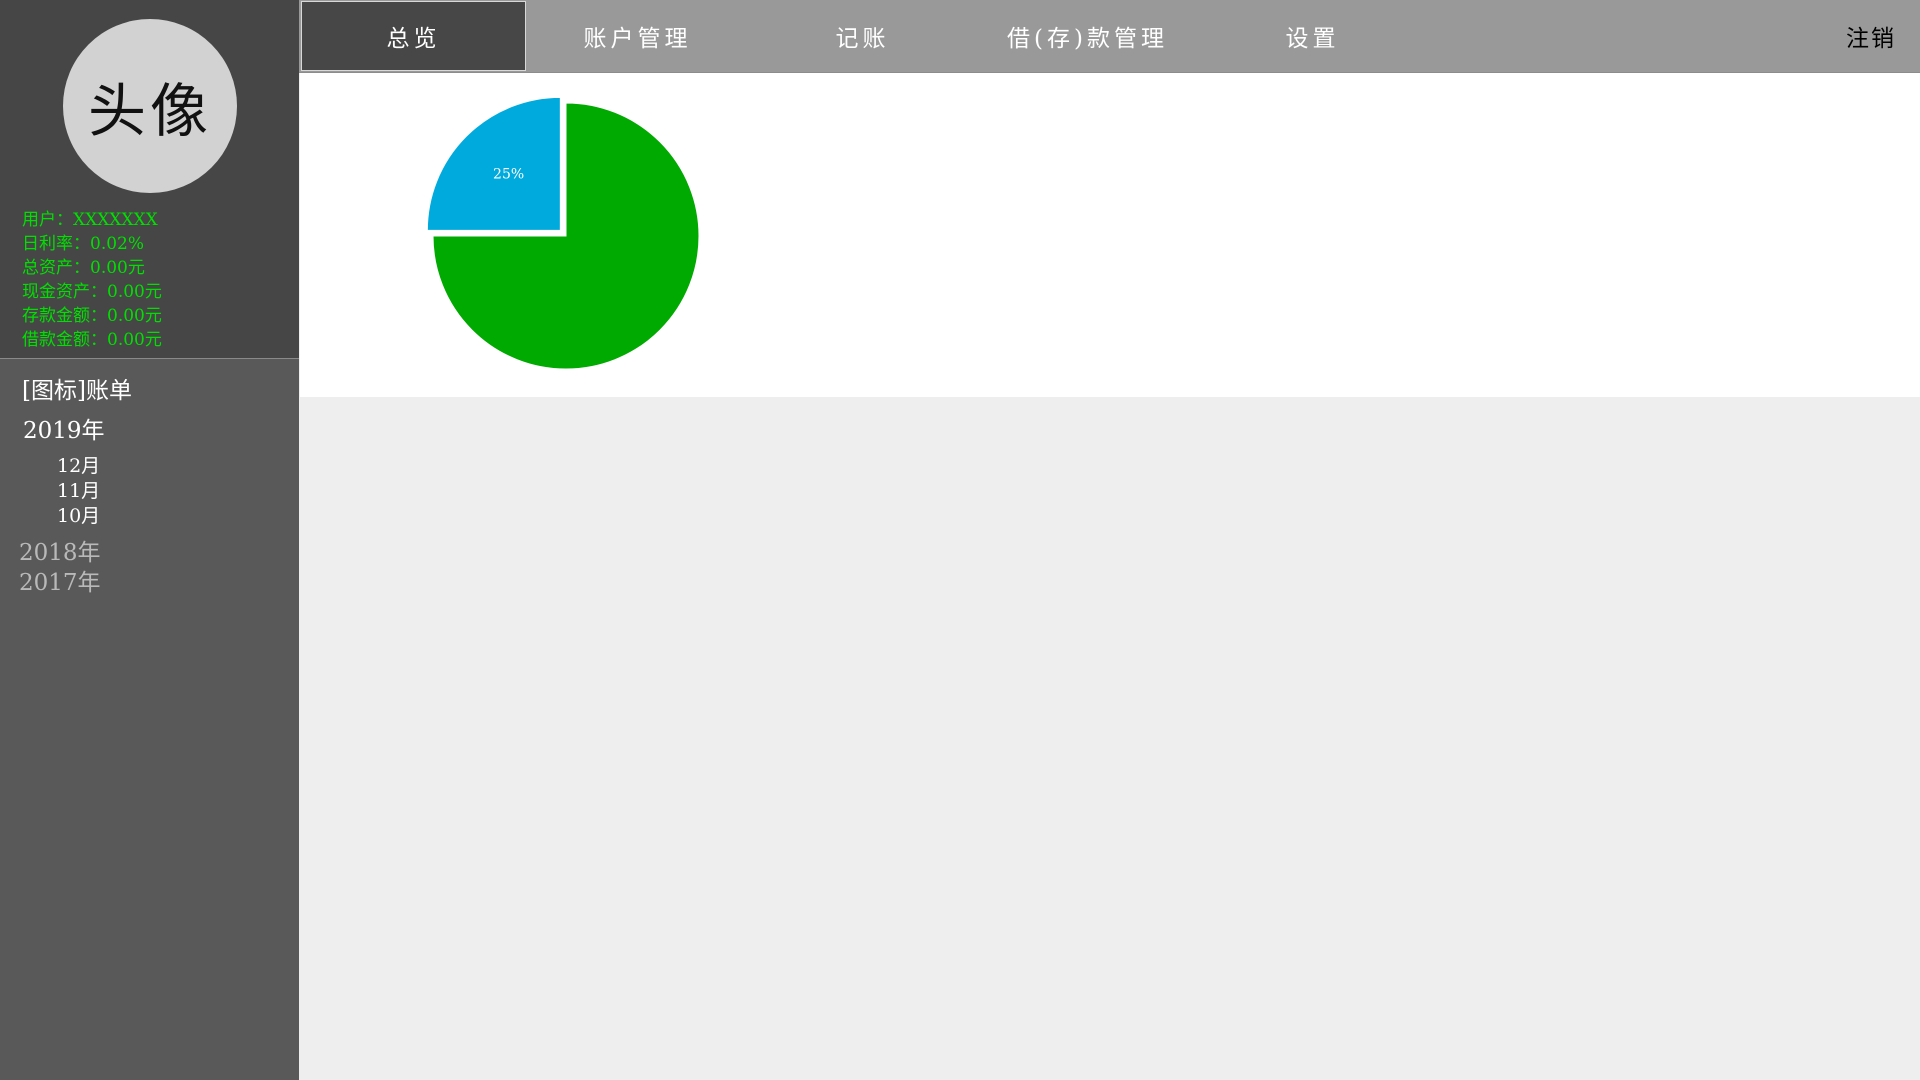 Image resolution: width=1920 pixels, height=1080 pixels. Describe the element at coordinates (1312, 36) in the screenshot. I see `tab-settings: 设置` at that location.